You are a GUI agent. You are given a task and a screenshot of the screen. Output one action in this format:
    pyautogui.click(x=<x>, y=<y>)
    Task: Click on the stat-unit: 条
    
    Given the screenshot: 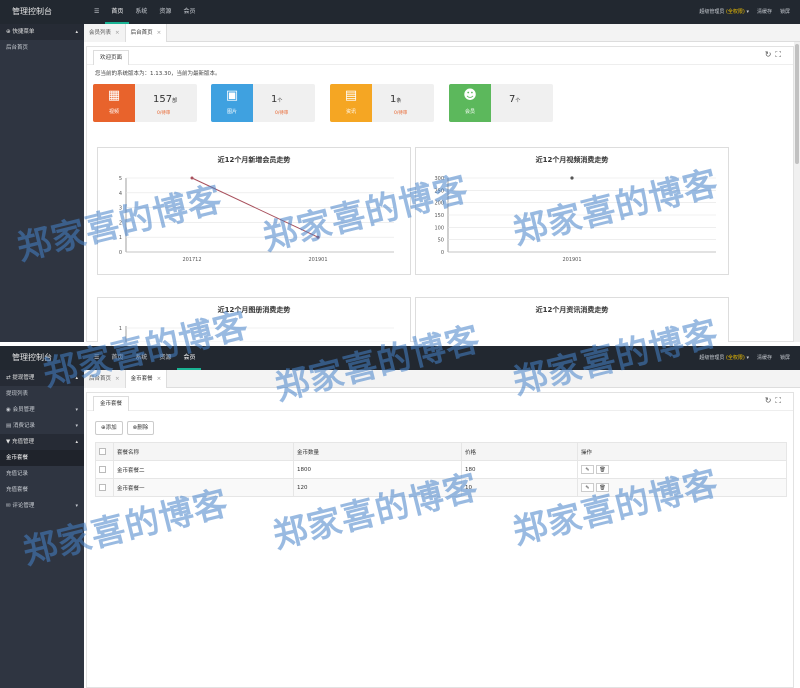 What is the action you would take?
    pyautogui.click(x=399, y=101)
    